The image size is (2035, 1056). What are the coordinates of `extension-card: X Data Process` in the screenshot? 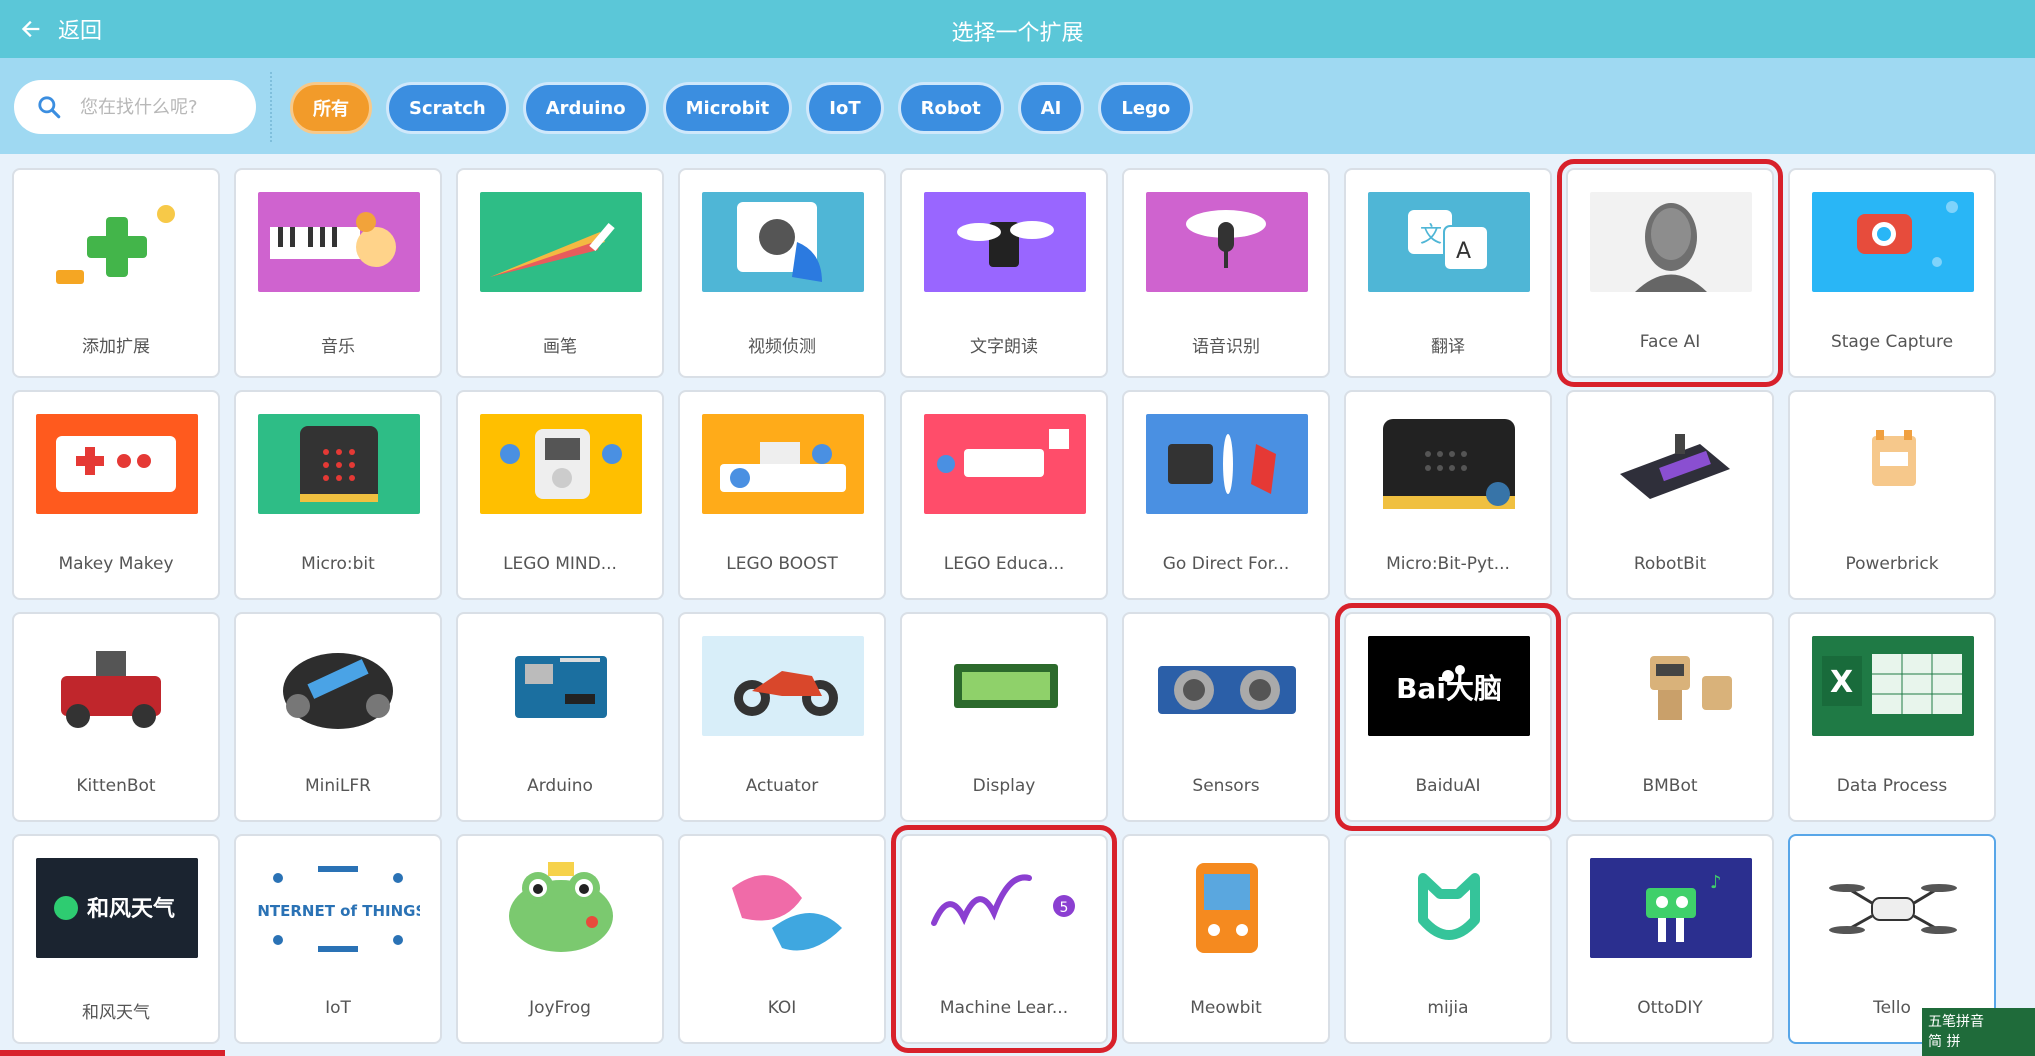 It's located at (1892, 717).